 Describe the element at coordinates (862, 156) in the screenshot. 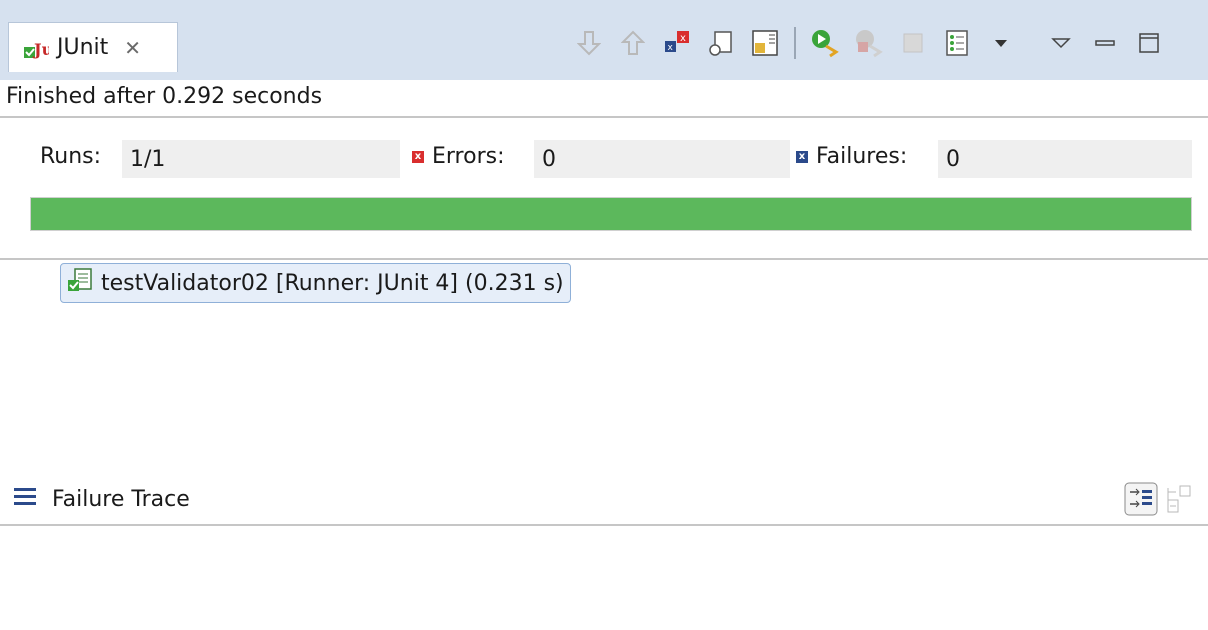

I see `failures-label: Failures:` at that location.